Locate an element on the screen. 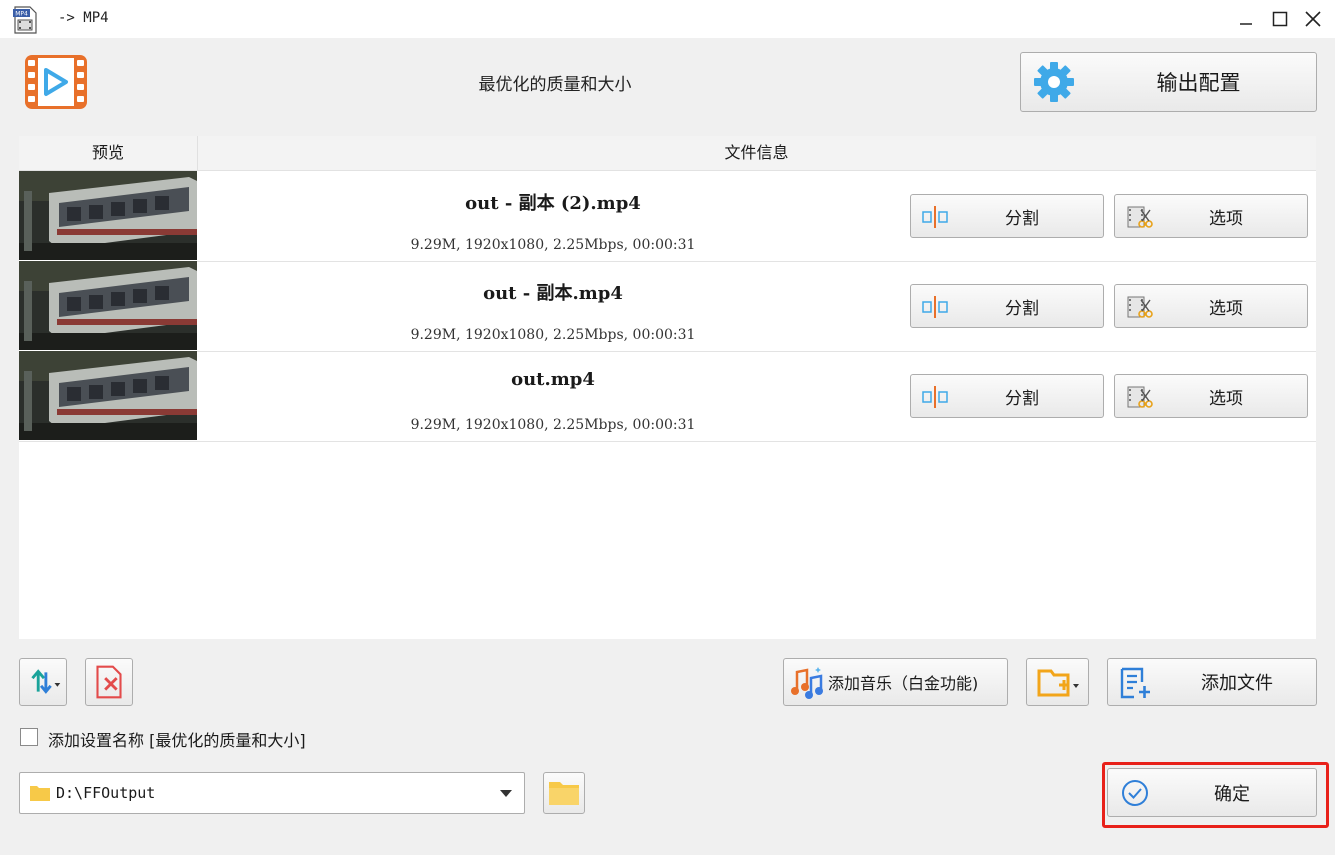 This screenshot has width=1335, height=855. svg-text: MP4 is located at coordinates (21, 14).